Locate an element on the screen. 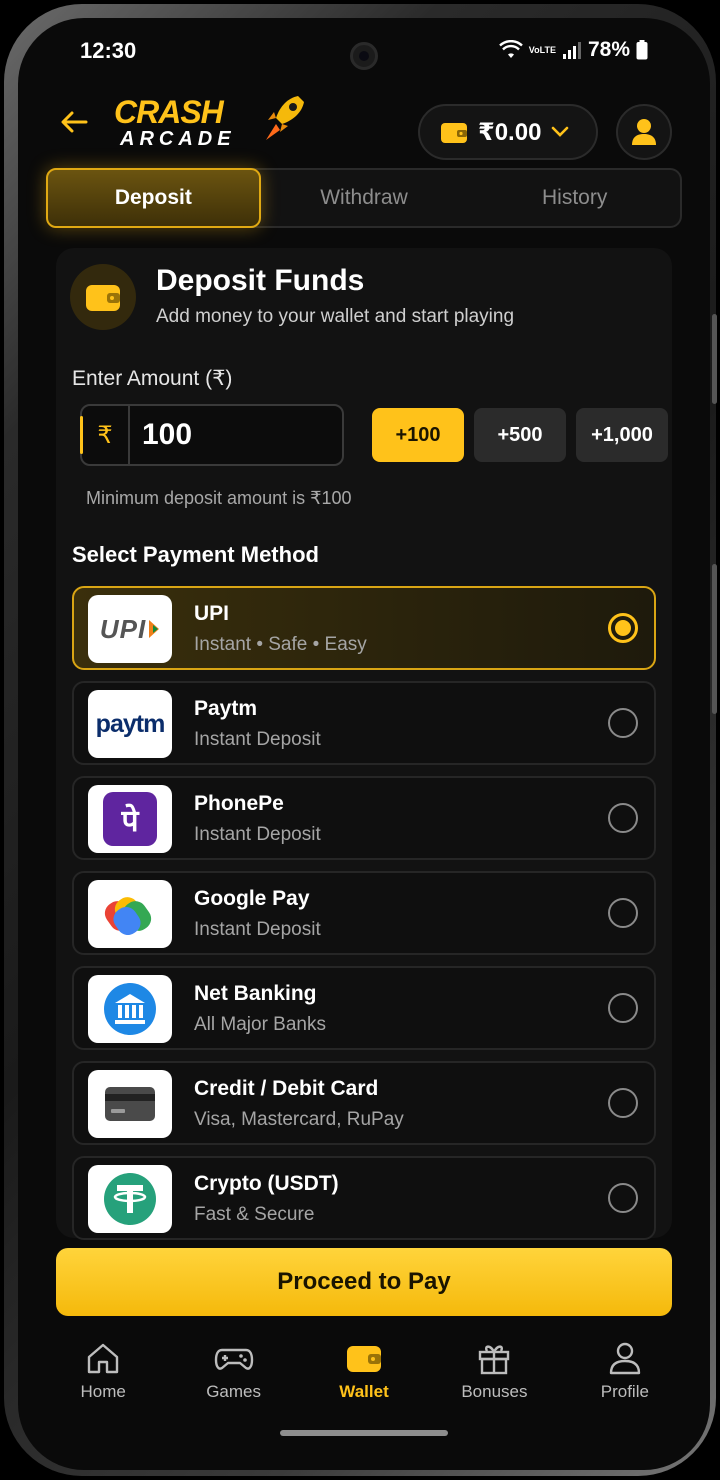 Image resolution: width=720 pixels, height=1480 pixels. method-name: Net Banking is located at coordinates (255, 993).